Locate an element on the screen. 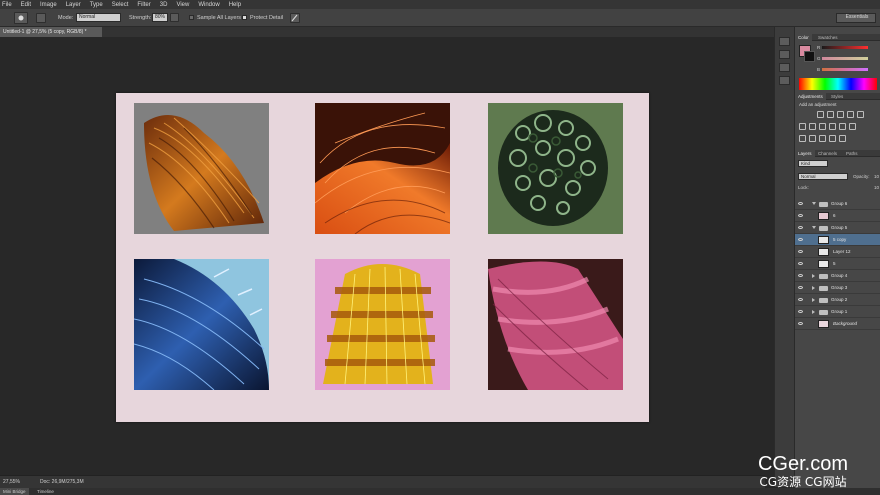  opacity-value: 10 is located at coordinates (876, 176).